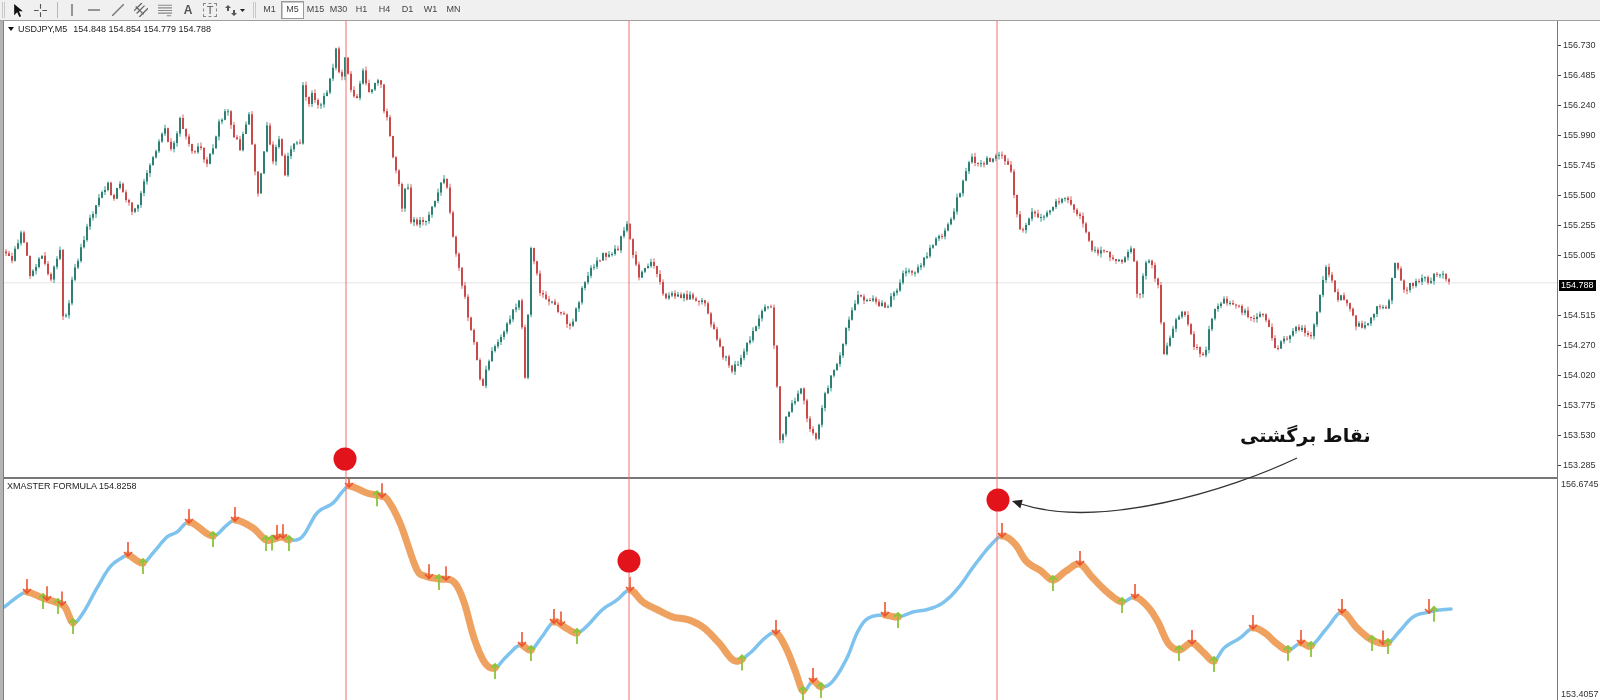 The image size is (1600, 700). Describe the element at coordinates (1579, 225) in the screenshot. I see `price-label: 155.255` at that location.